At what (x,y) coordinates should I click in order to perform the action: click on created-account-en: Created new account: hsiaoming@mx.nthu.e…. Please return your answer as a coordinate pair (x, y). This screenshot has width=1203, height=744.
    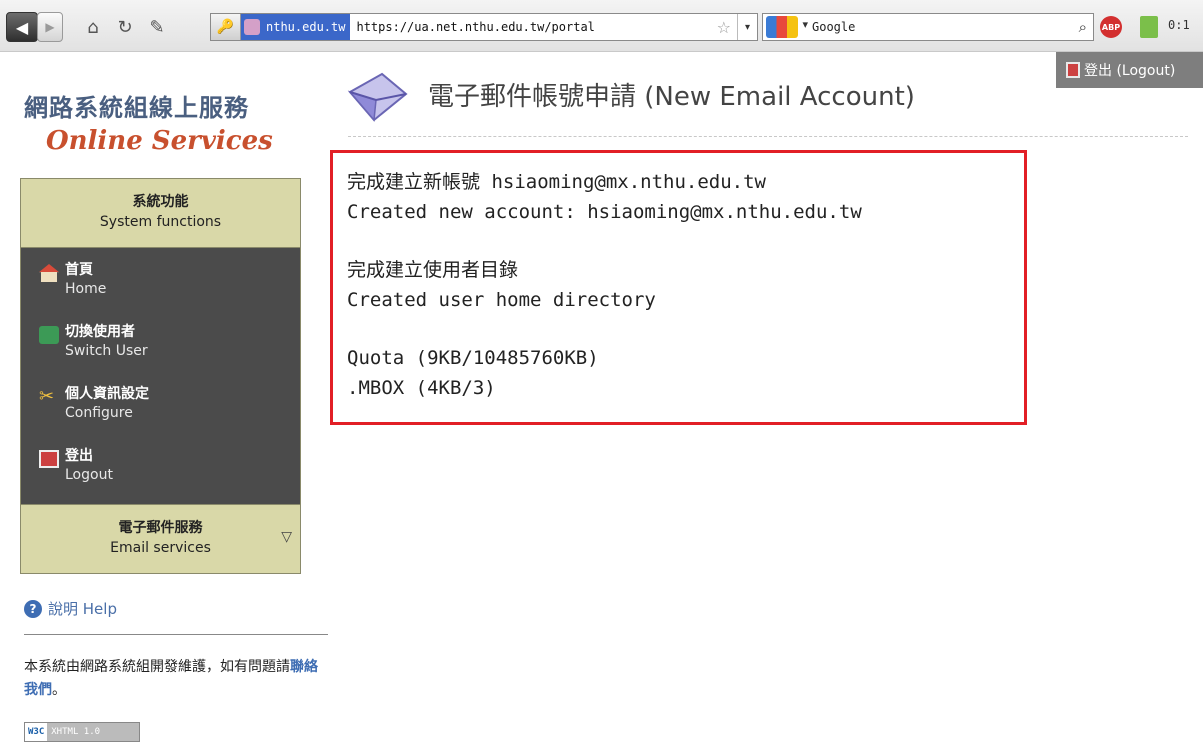
    Looking at the image, I should click on (604, 212).